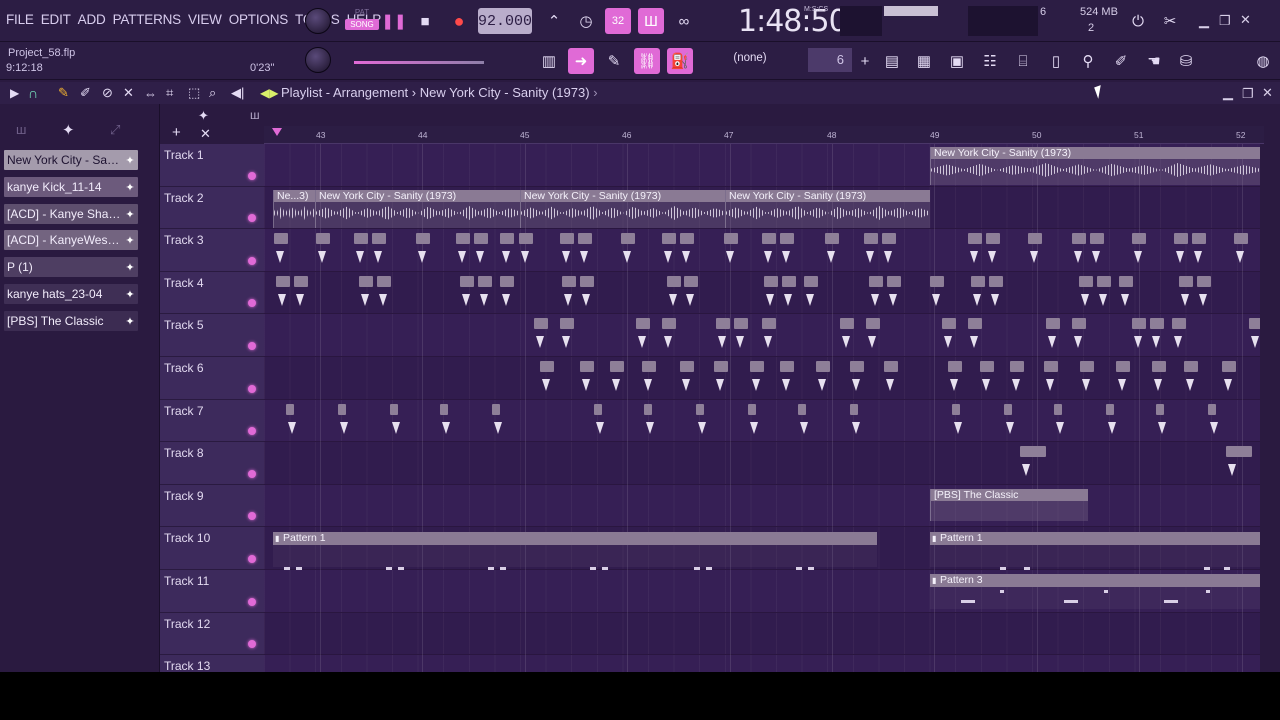 Image resolution: width=1280 pixels, height=720 pixels. Describe the element at coordinates (924, 61) in the screenshot. I see `channel-rack-icon: ▦` at that location.